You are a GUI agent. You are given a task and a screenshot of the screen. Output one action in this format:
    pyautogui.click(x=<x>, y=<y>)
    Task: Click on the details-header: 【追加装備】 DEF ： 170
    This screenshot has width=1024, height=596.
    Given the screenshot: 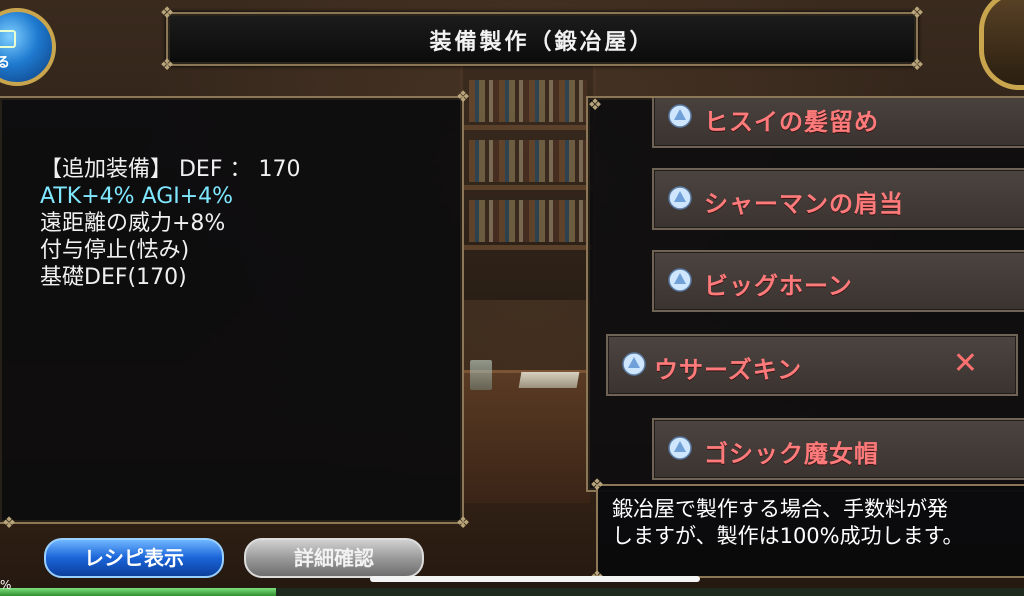 What is the action you would take?
    pyautogui.click(x=170, y=169)
    